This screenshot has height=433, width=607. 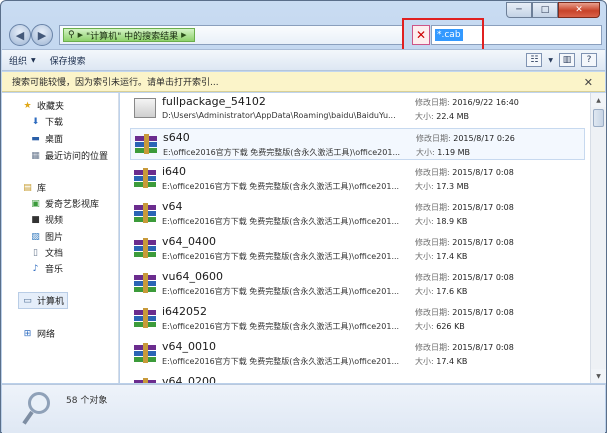 I want to click on file-name: i642052, so click(x=185, y=311).